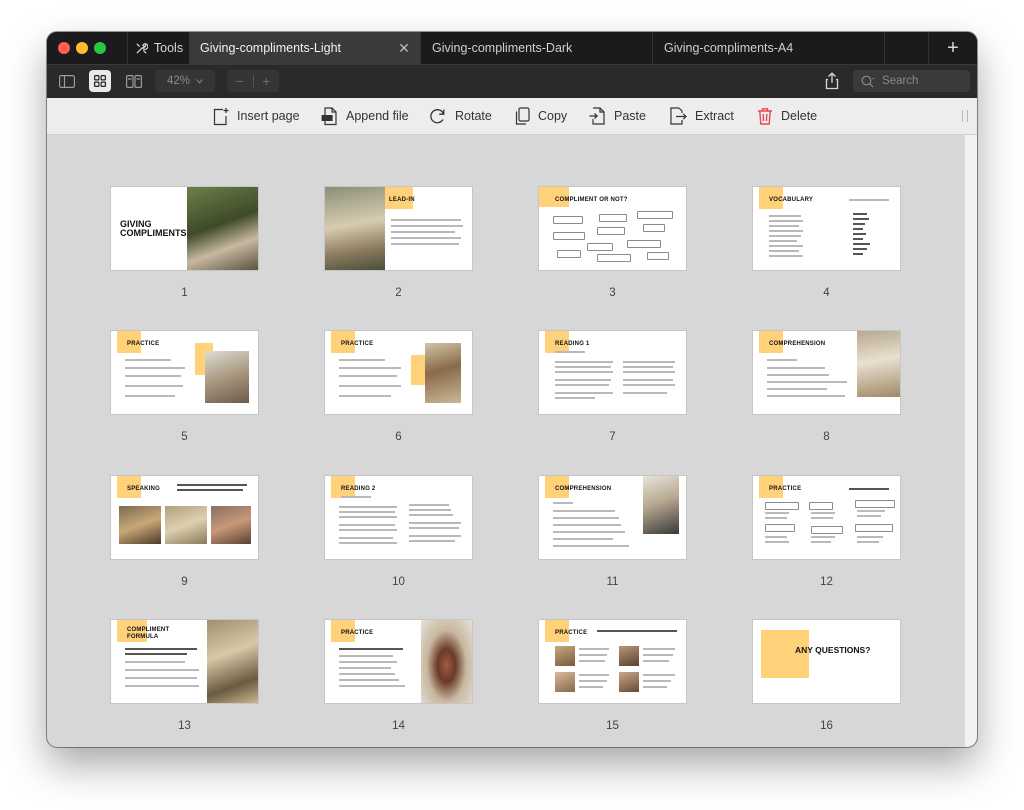 Image resolution: width=1024 pixels, height=810 pixels. I want to click on page-thumbnail: SPEAKING, so click(184, 517).